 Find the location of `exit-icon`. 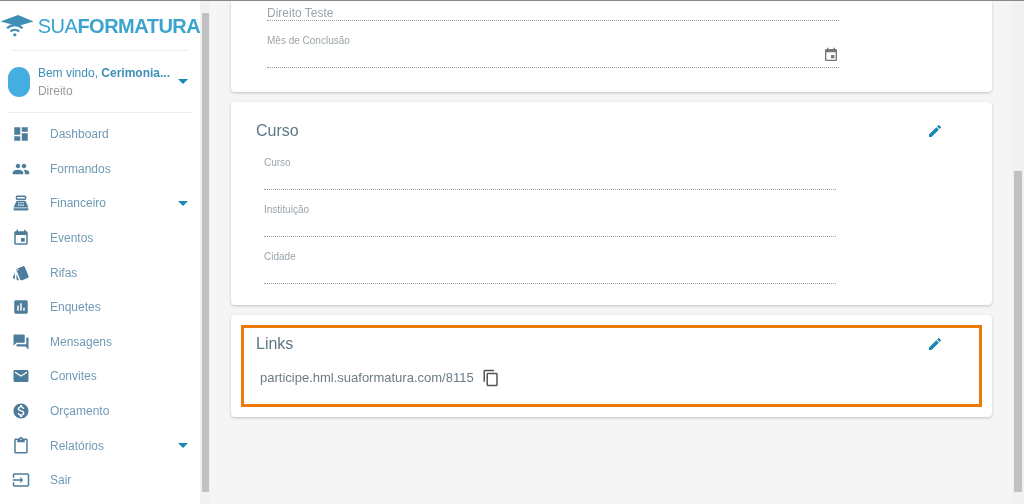

exit-icon is located at coordinates (21, 480).